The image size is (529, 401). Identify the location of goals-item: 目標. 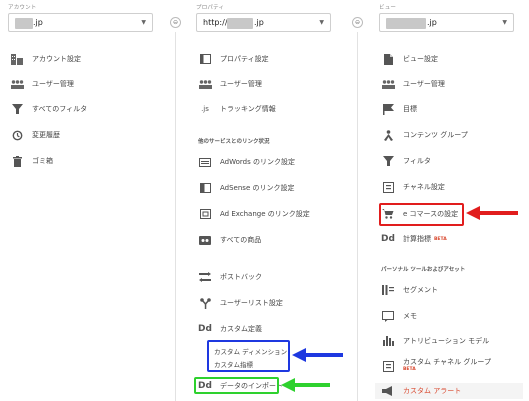
(399, 109).